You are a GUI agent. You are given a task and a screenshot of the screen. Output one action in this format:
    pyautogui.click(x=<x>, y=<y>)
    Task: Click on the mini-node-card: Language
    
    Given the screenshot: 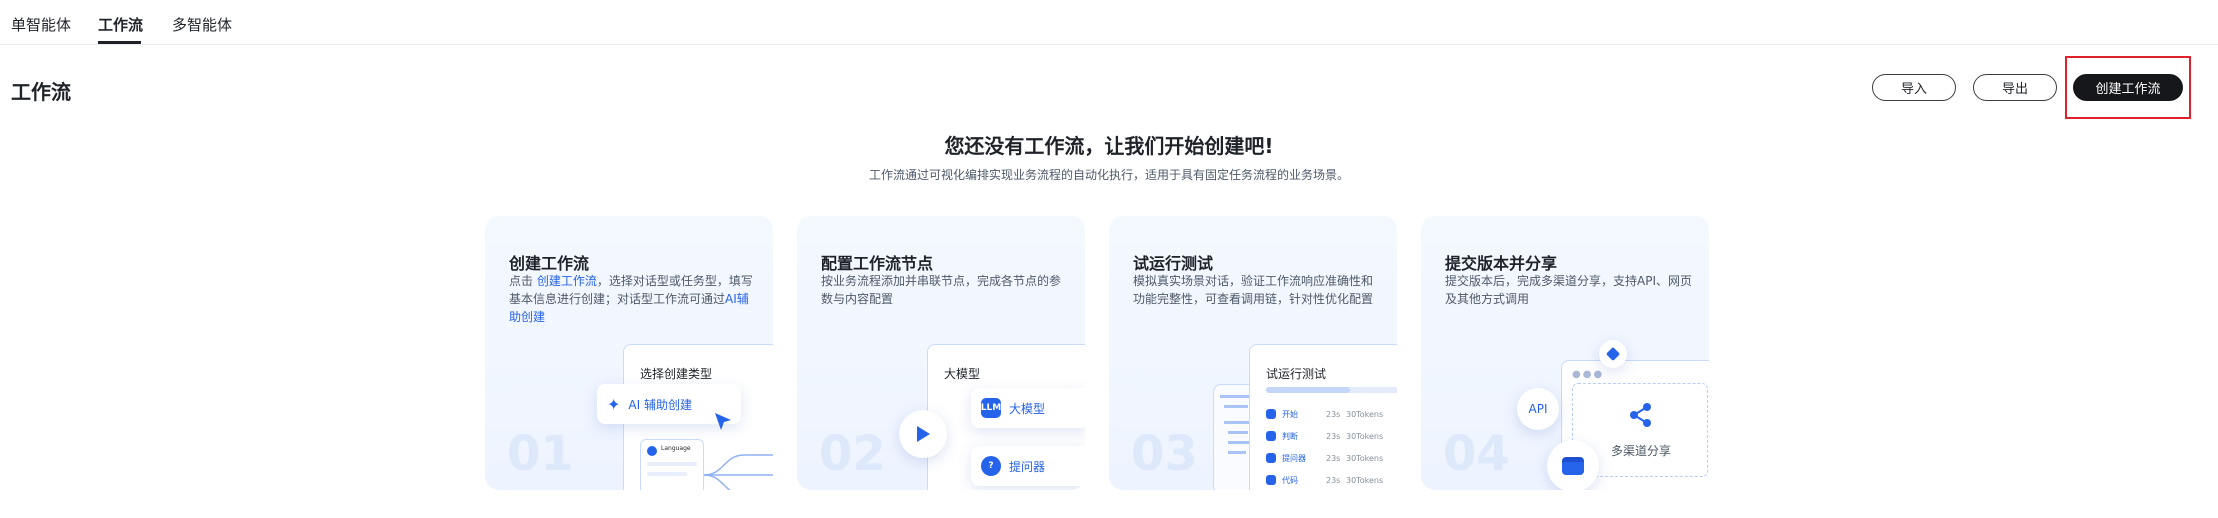 What is the action you would take?
    pyautogui.click(x=672, y=464)
    